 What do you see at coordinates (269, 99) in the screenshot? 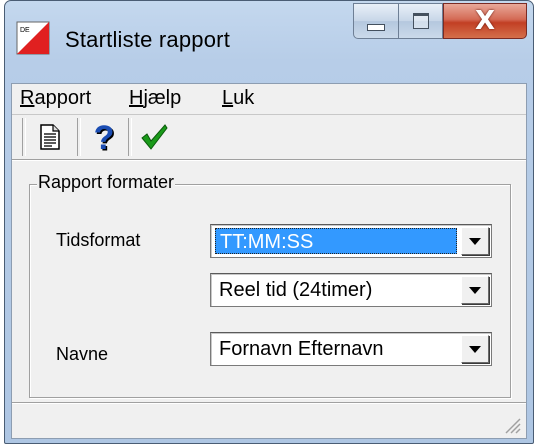
I see `menu-bar: Rapport Hjælp Luk` at bounding box center [269, 99].